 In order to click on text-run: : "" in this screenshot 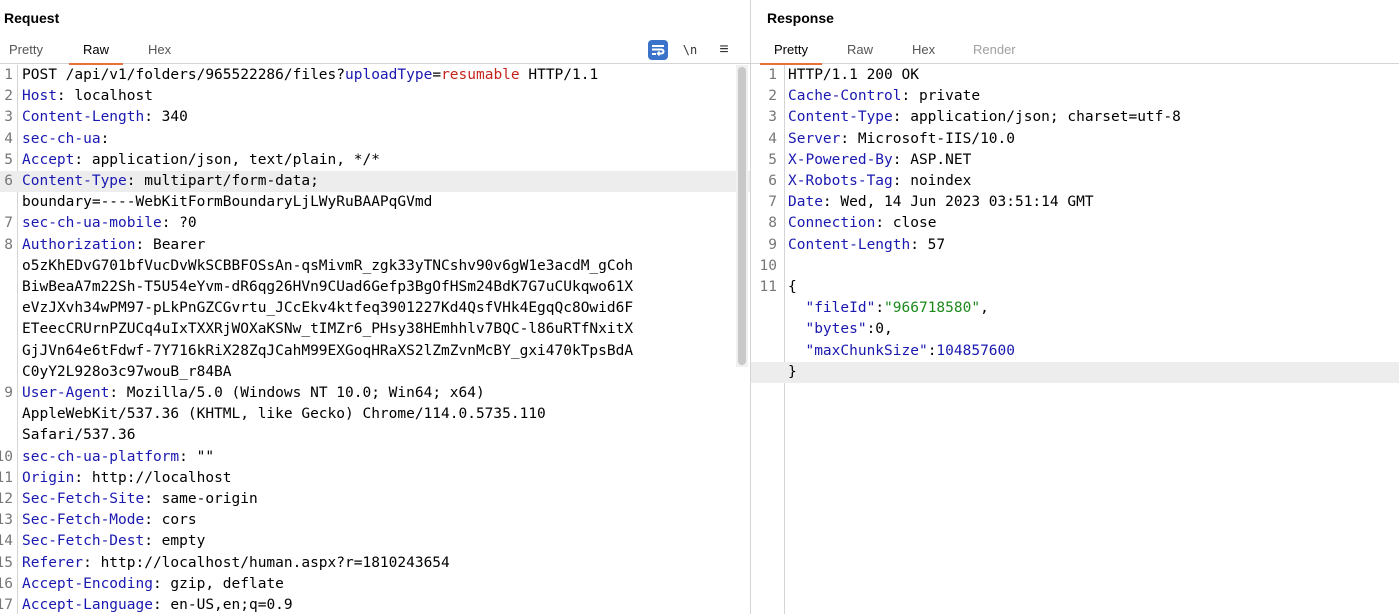, I will do `click(197, 456)`.